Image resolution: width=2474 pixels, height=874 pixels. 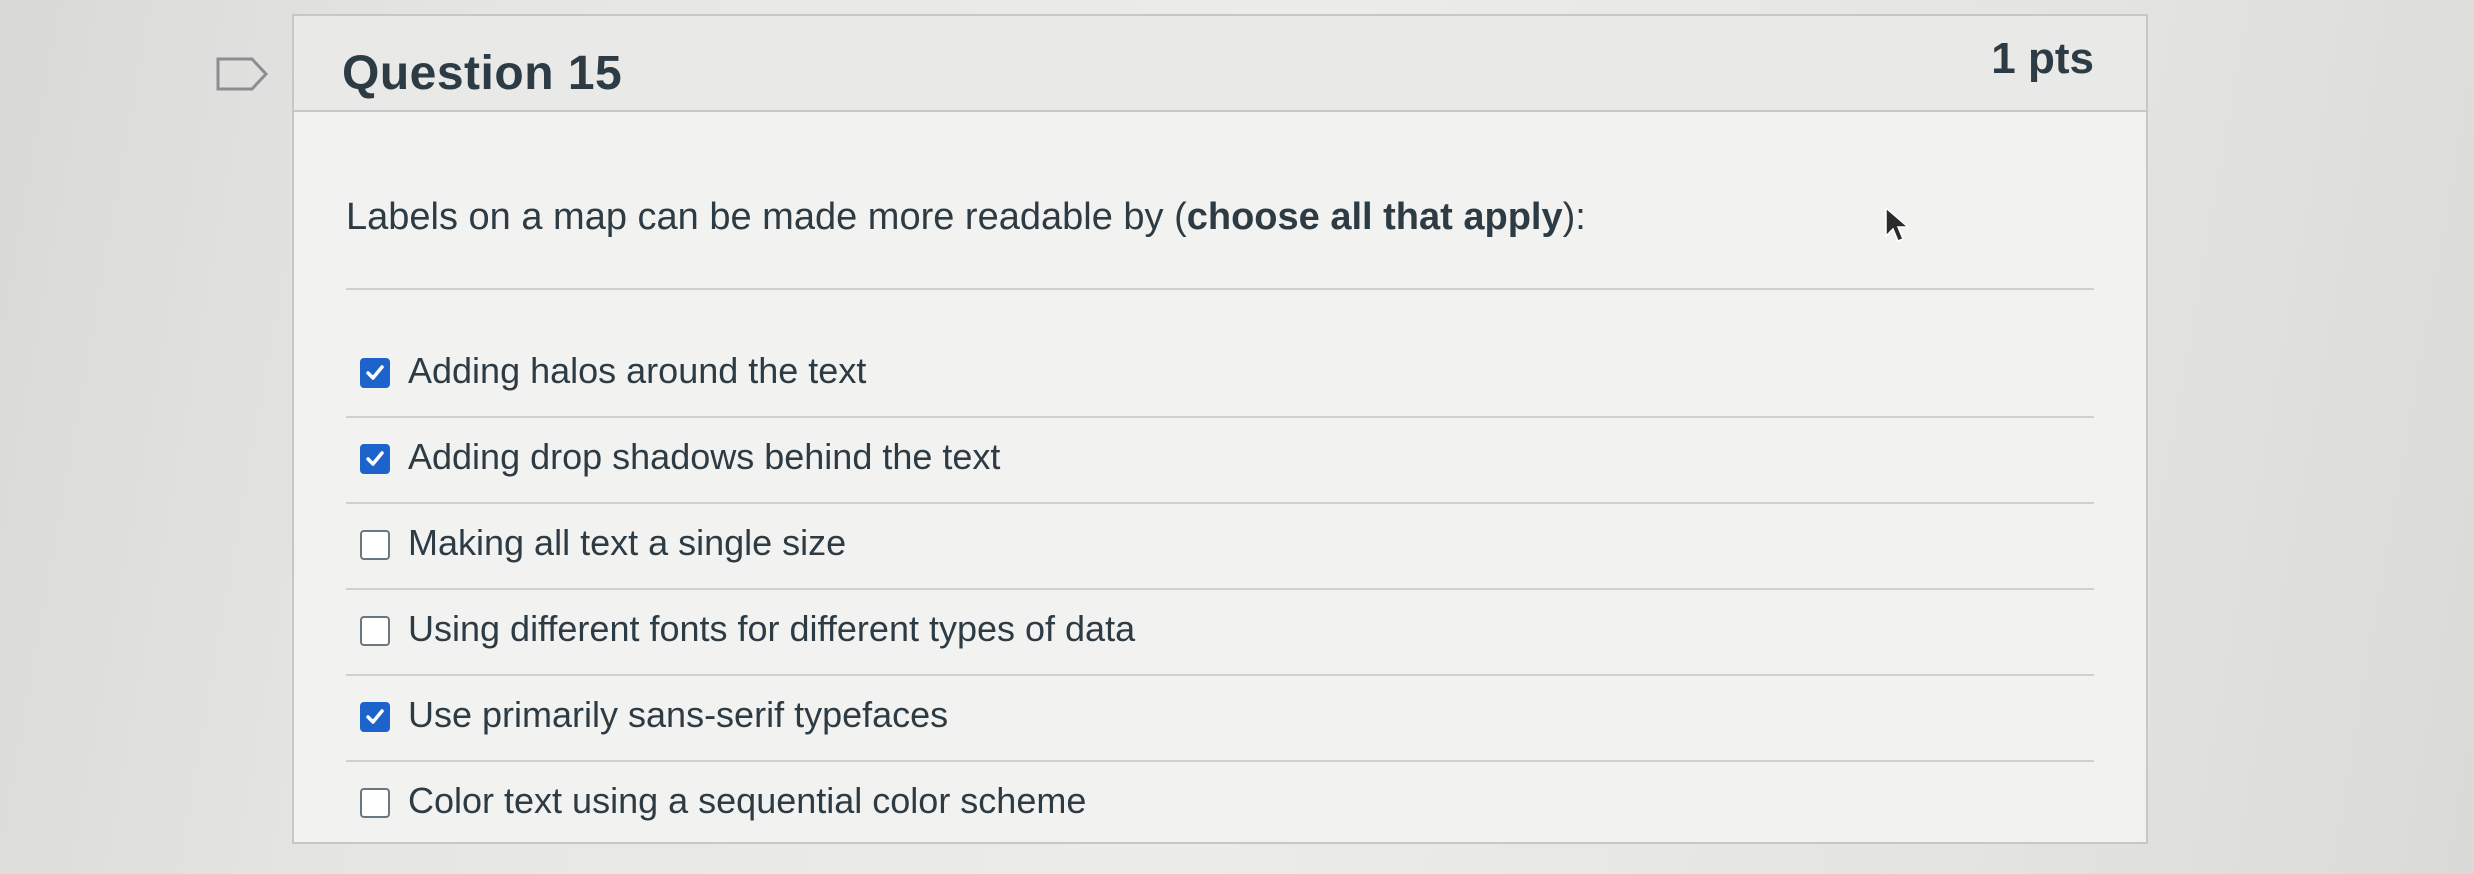 I want to click on question-header: Question 15 1 pts, so click(x=1220, y=64).